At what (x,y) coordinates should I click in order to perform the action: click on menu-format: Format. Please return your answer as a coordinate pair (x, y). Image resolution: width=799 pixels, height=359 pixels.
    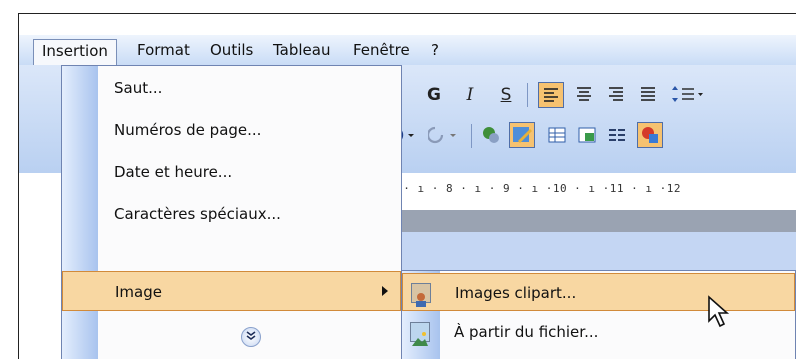
    Looking at the image, I should click on (163, 50).